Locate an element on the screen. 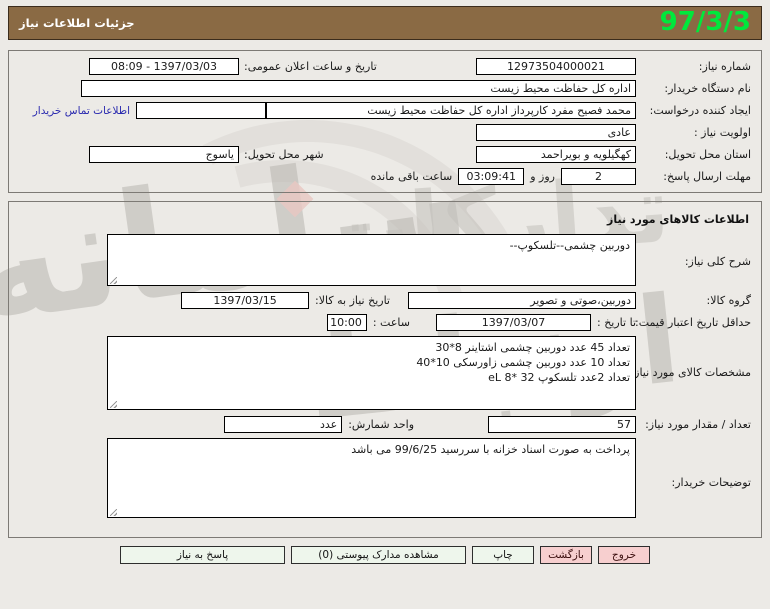  deadline-days-value: 2 is located at coordinates (598, 176).